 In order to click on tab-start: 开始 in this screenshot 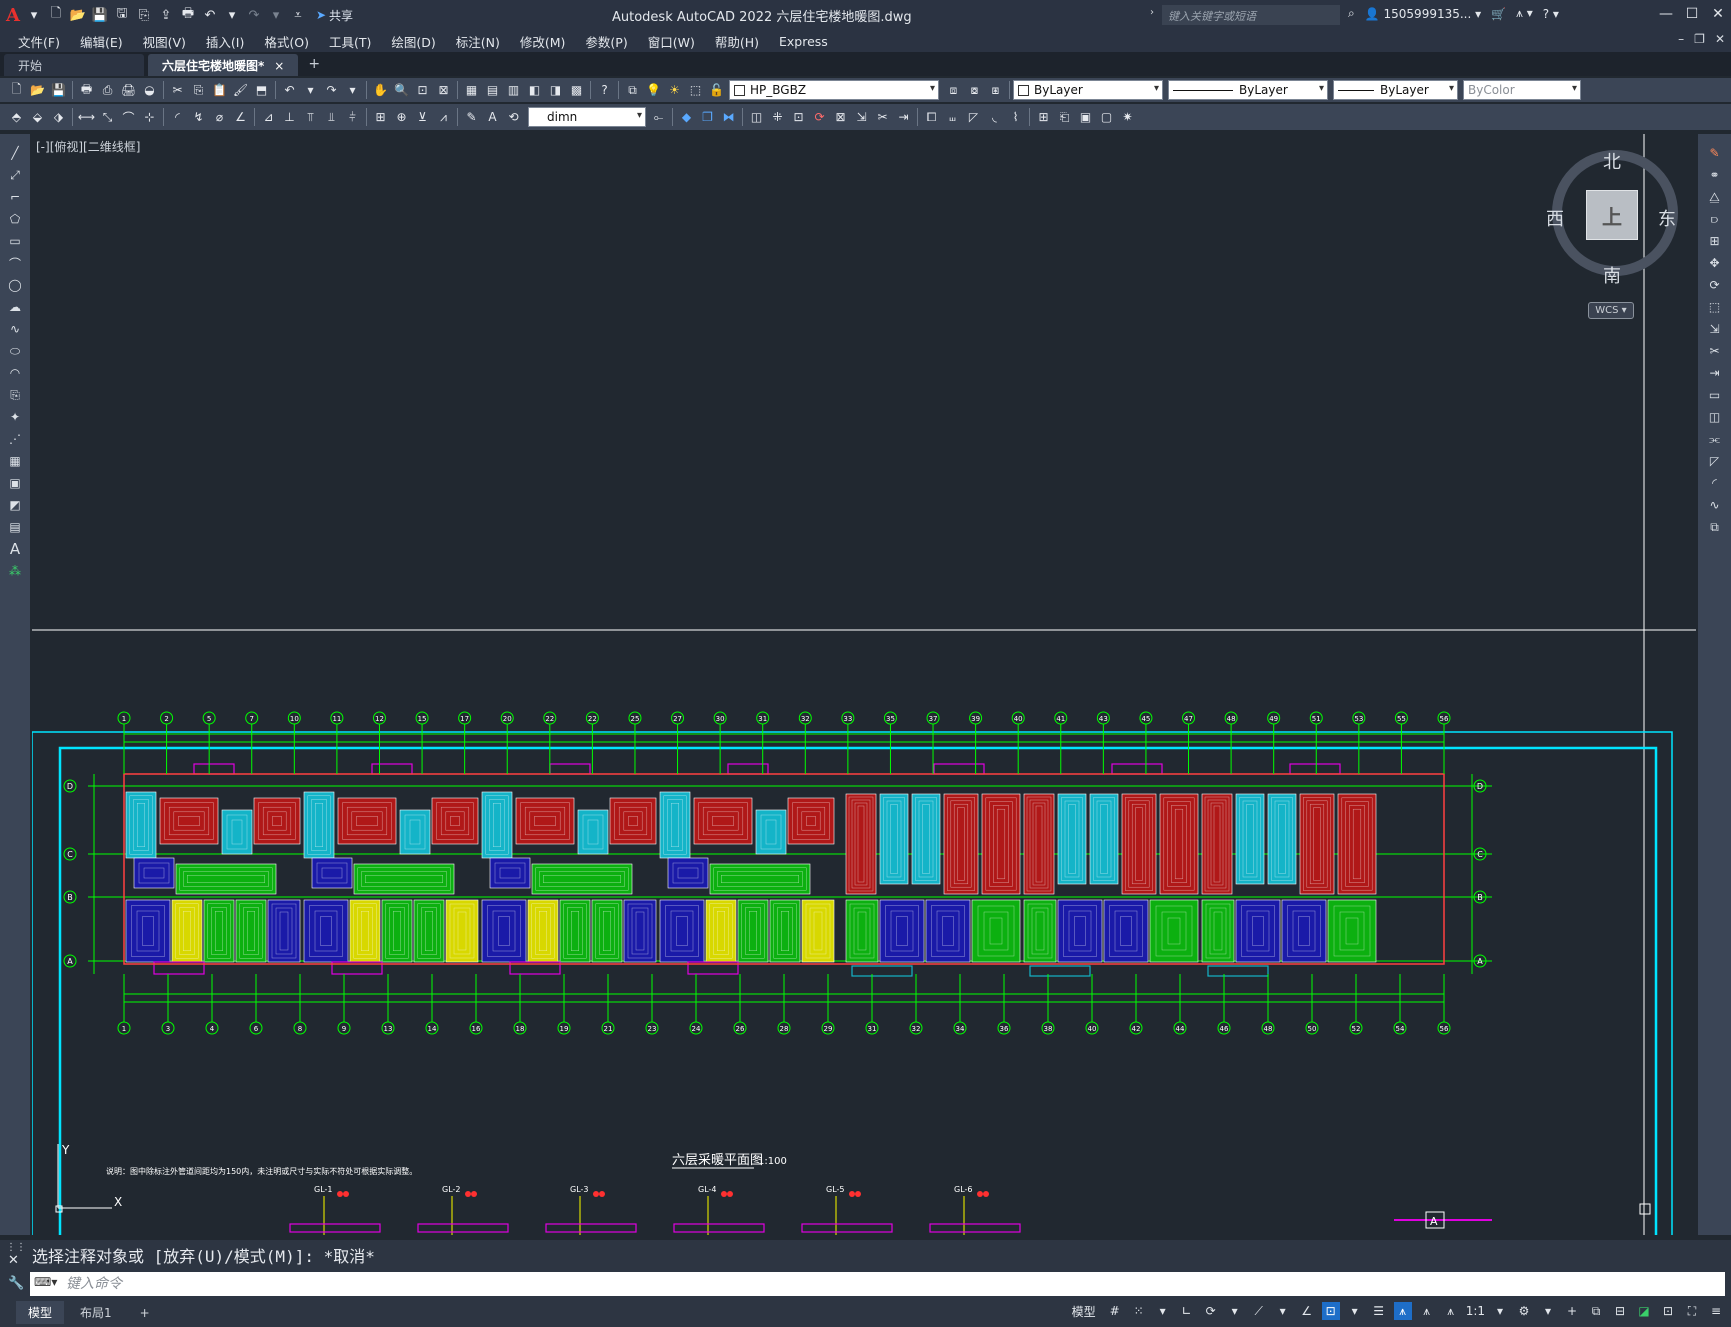, I will do `click(74, 65)`.